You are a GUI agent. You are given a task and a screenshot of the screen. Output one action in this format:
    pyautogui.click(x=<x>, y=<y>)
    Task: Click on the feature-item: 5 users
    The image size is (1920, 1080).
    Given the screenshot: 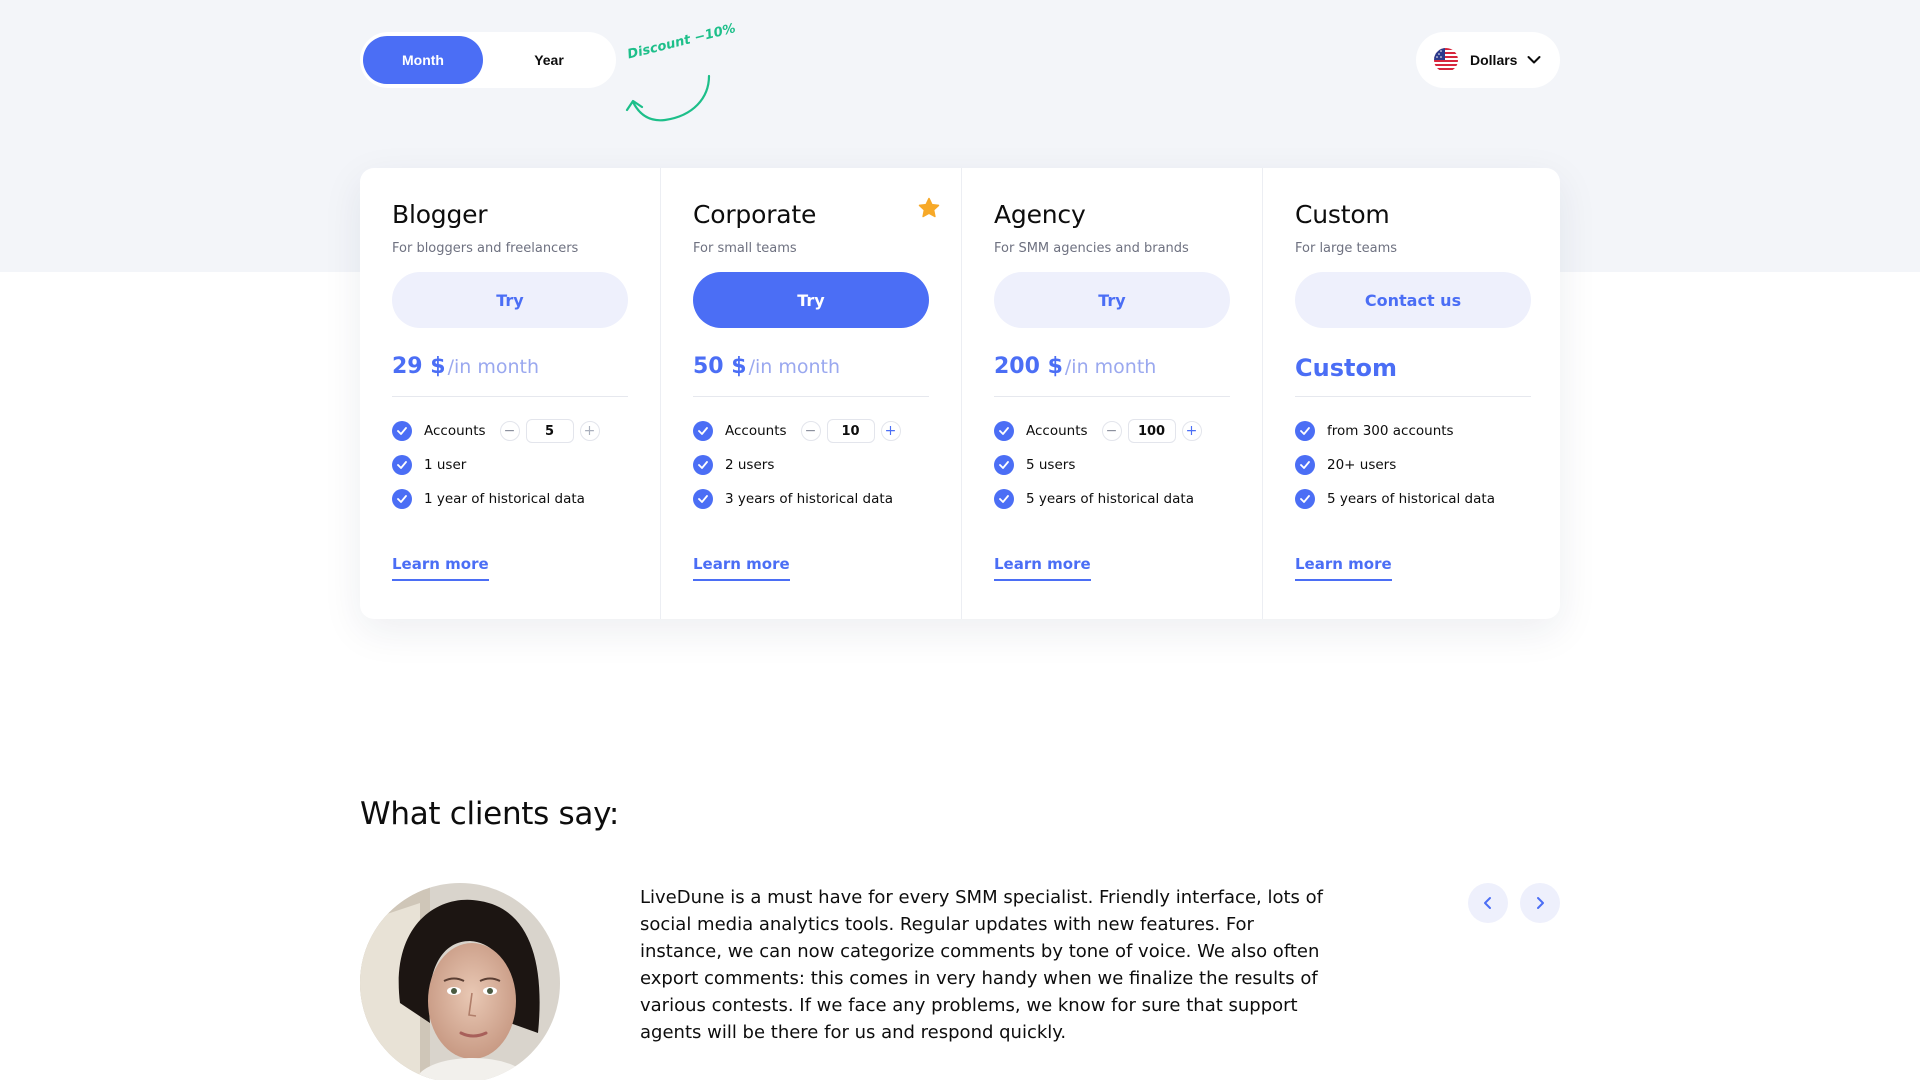 What is the action you would take?
    pyautogui.click(x=1112, y=465)
    